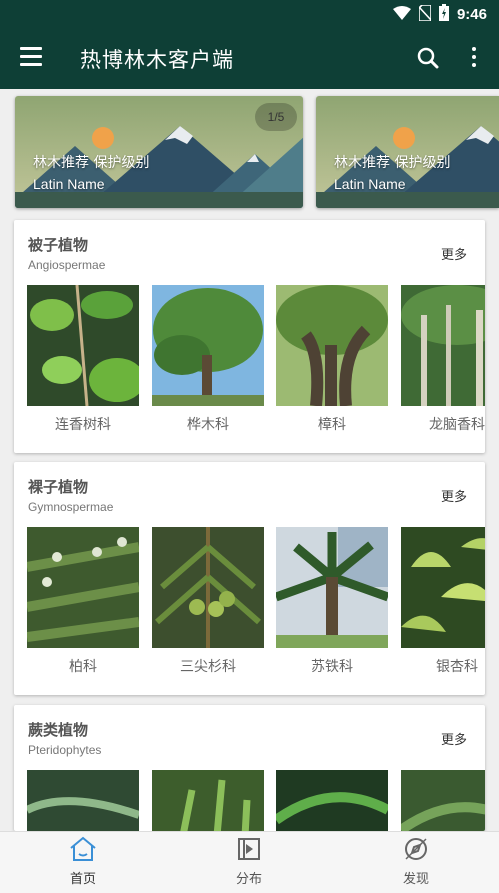  I want to click on banner-card: 林木推荐 保护级别 Latin Name, so click(407, 152).